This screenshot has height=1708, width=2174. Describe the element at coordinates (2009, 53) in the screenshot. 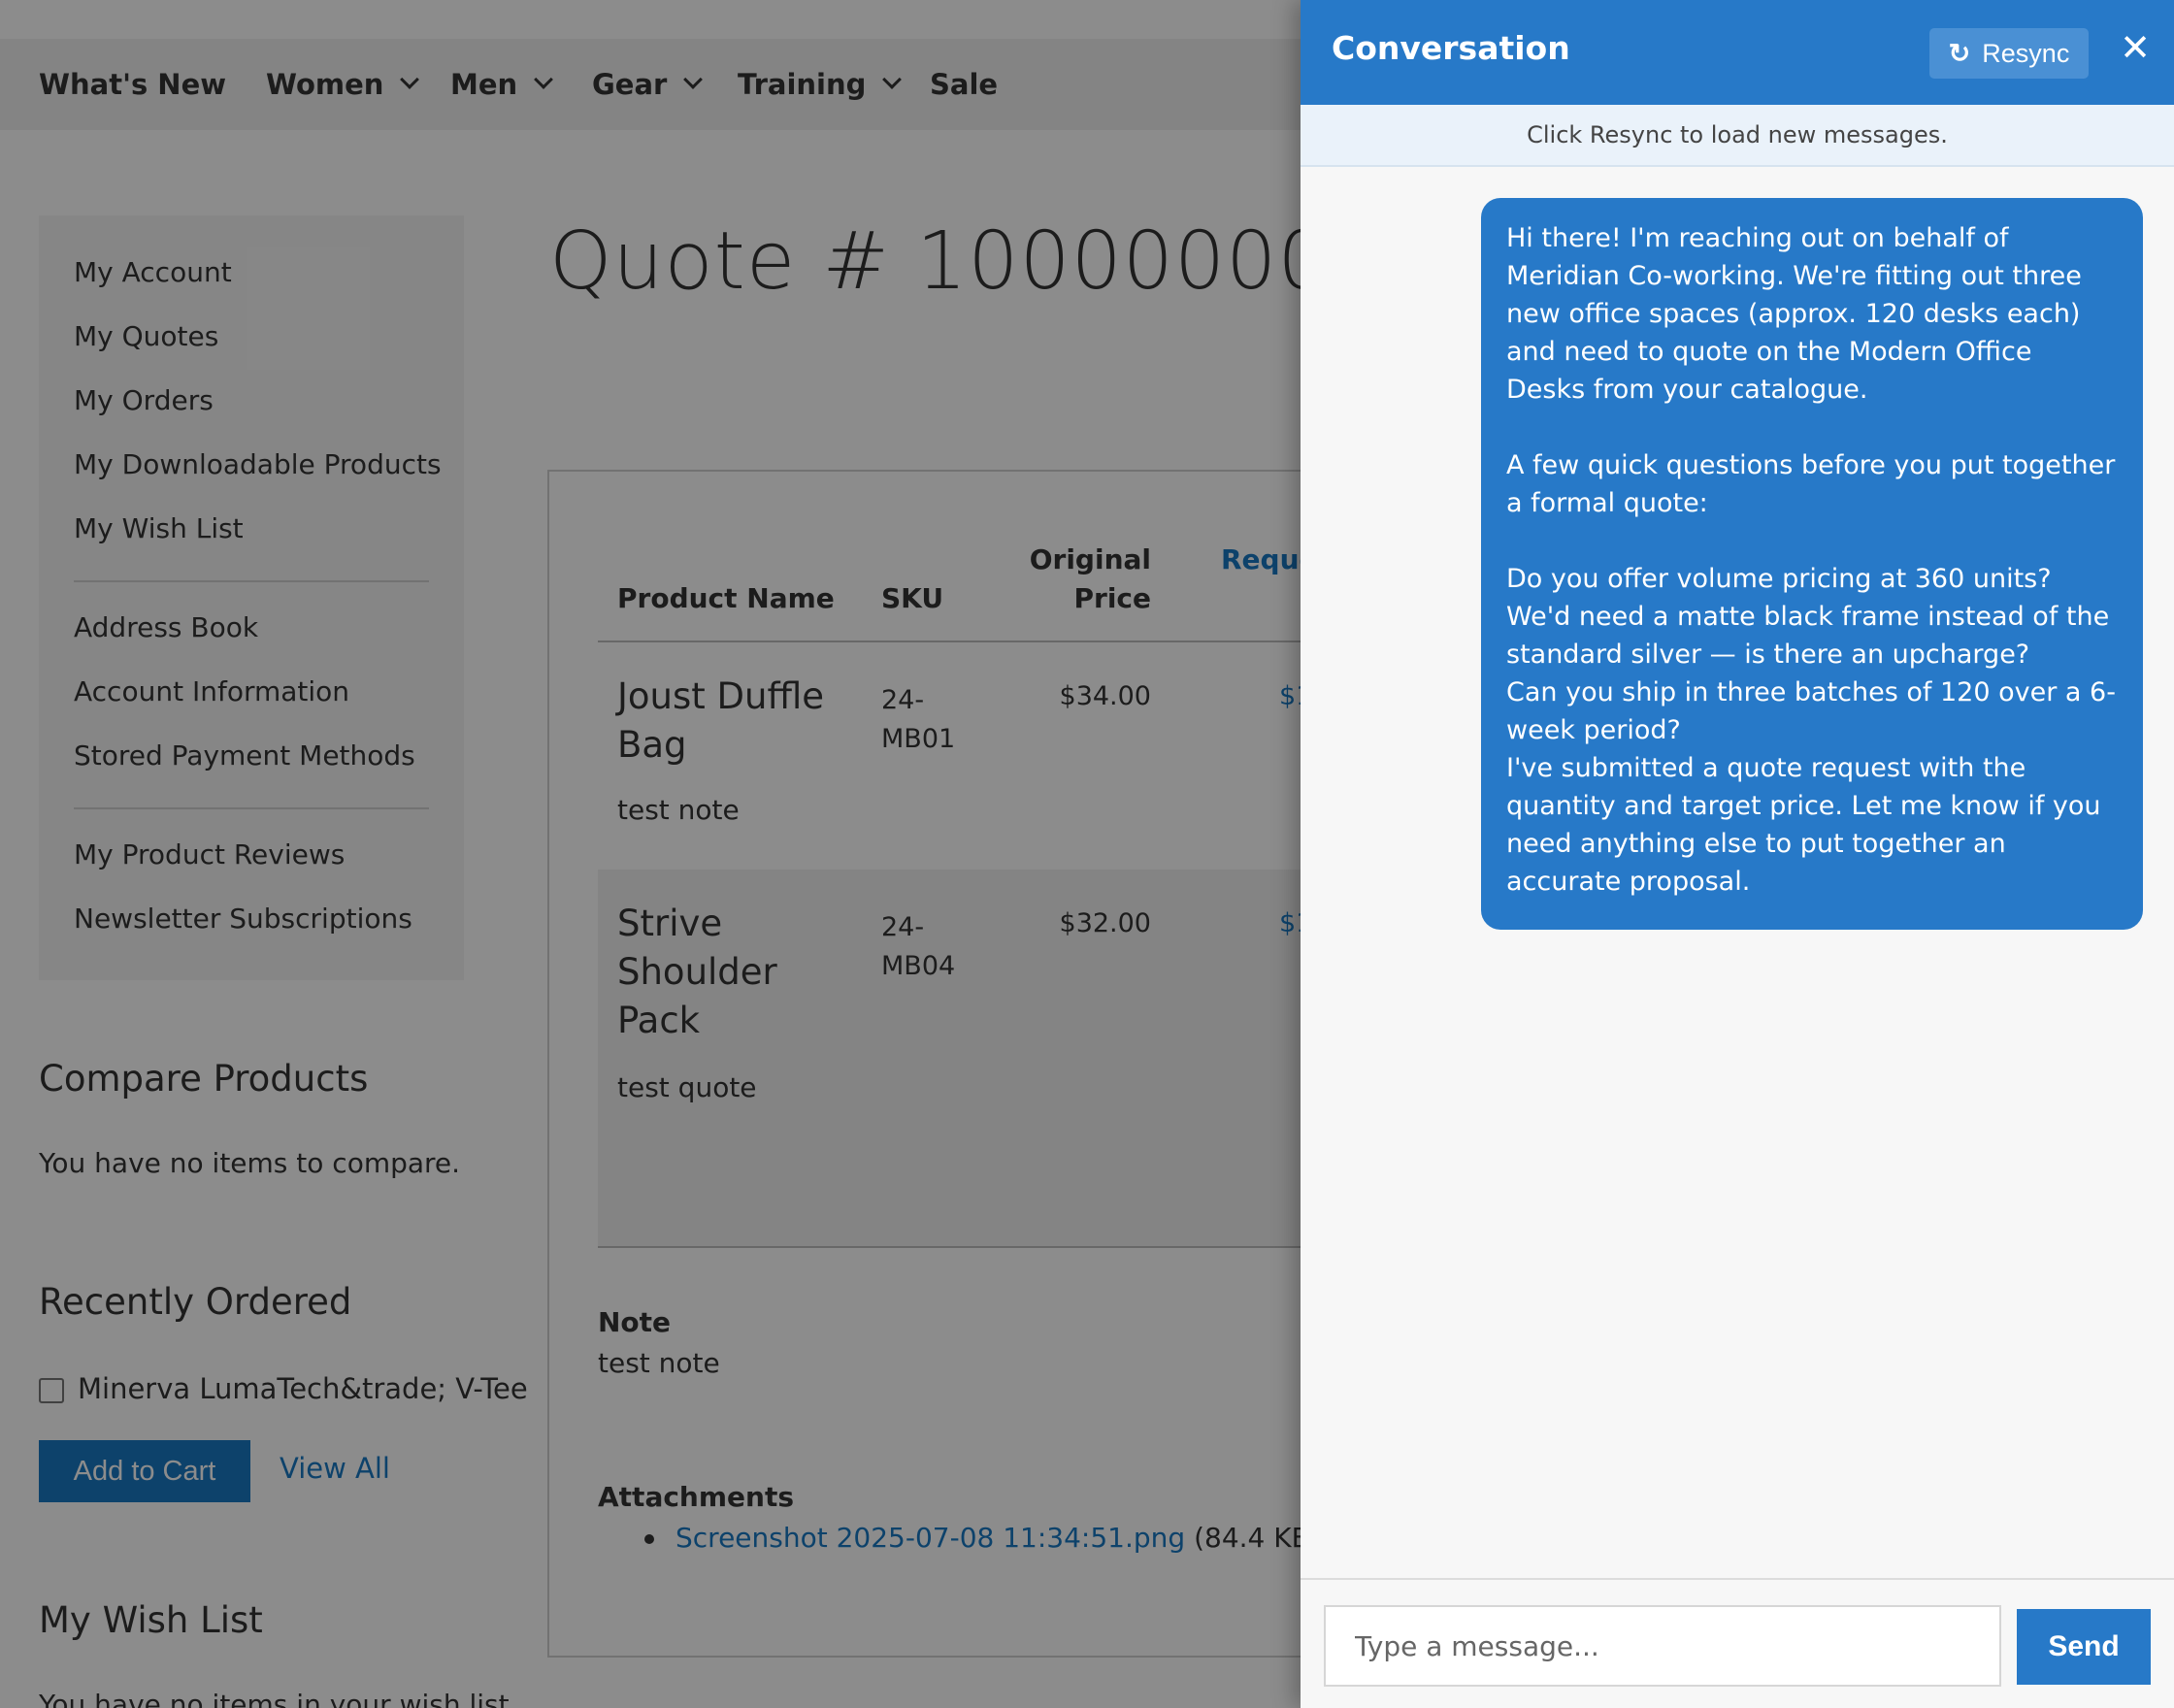

I see `resync-button: ↻ Resync` at that location.